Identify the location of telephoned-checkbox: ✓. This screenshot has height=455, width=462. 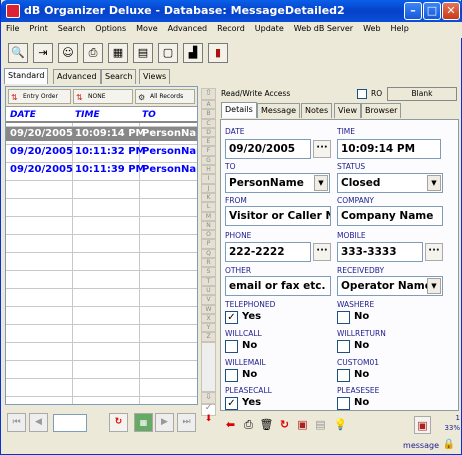
(231, 317).